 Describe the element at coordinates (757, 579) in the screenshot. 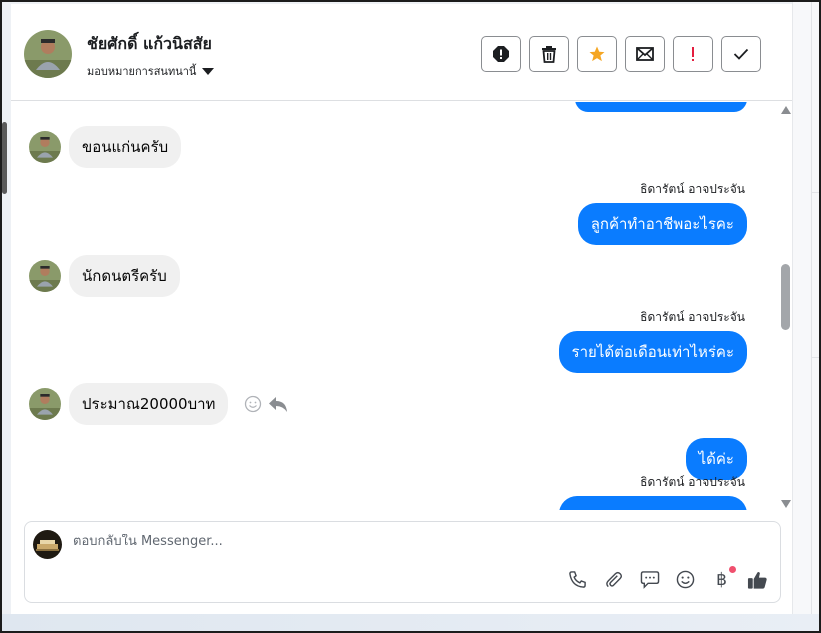

I see `thumbs-up-icon` at that location.